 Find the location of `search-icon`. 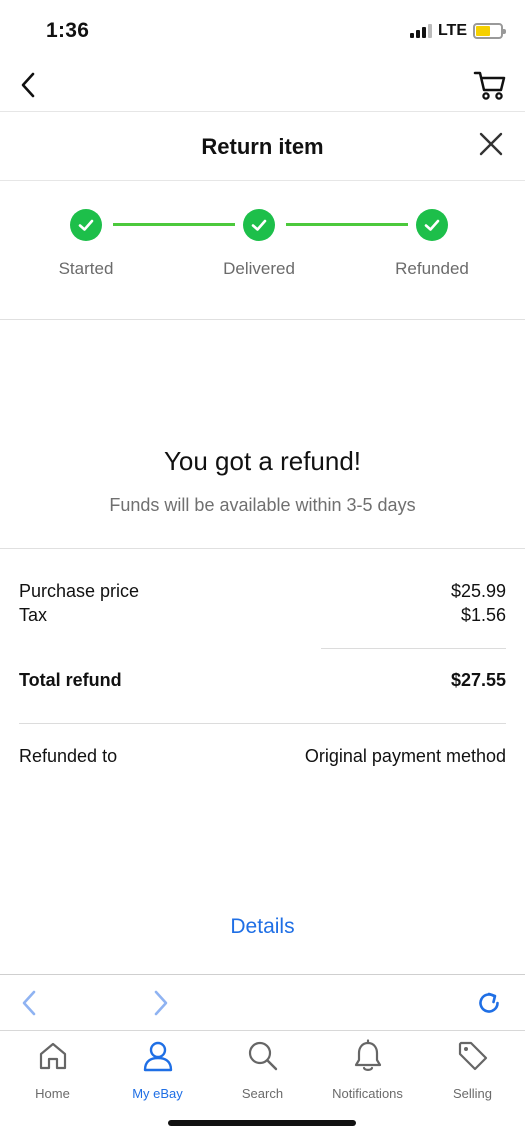

search-icon is located at coordinates (262, 1056).